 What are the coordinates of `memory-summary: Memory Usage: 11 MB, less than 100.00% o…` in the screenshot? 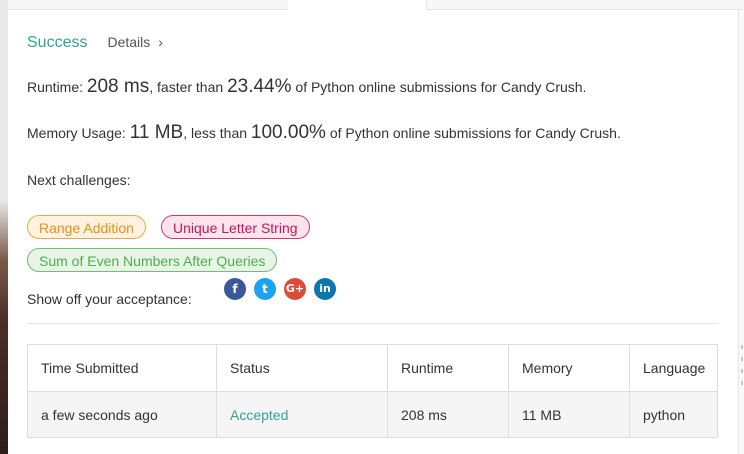 It's located at (324, 133).